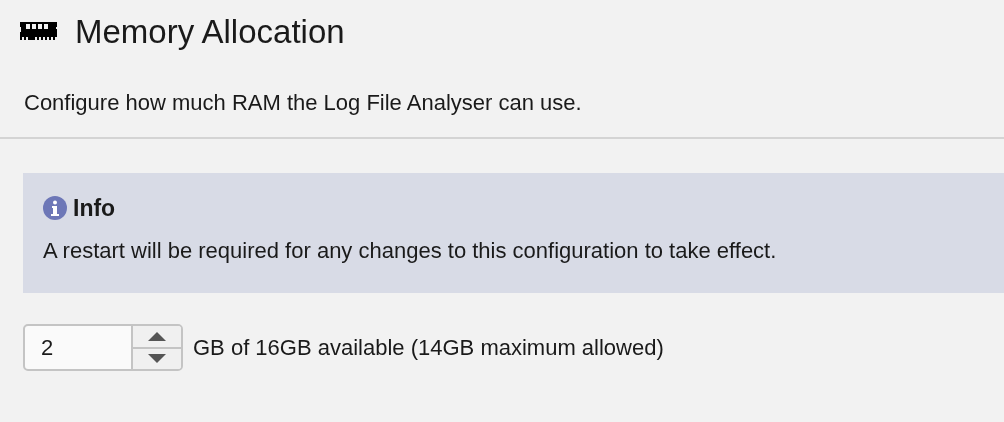 The width and height of the screenshot is (1004, 422). I want to click on up-arrow-icon, so click(157, 336).